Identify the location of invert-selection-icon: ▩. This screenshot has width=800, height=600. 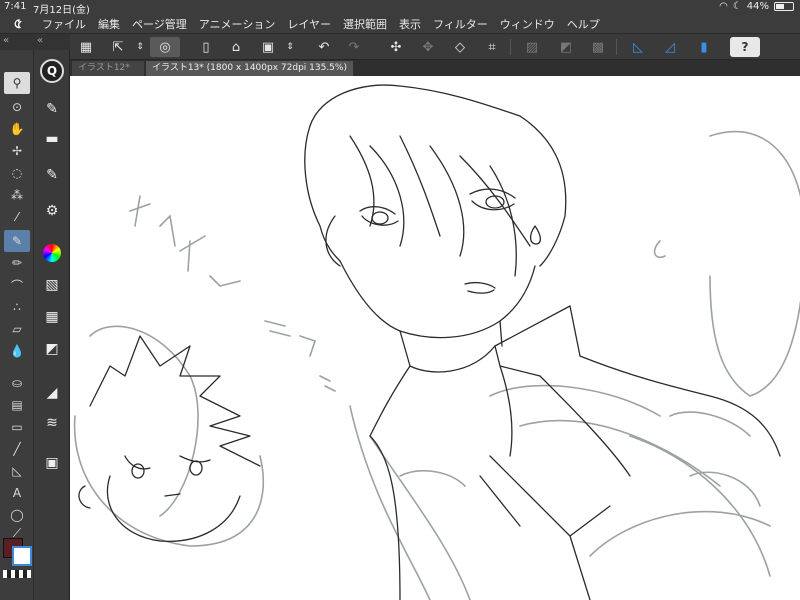
(598, 47).